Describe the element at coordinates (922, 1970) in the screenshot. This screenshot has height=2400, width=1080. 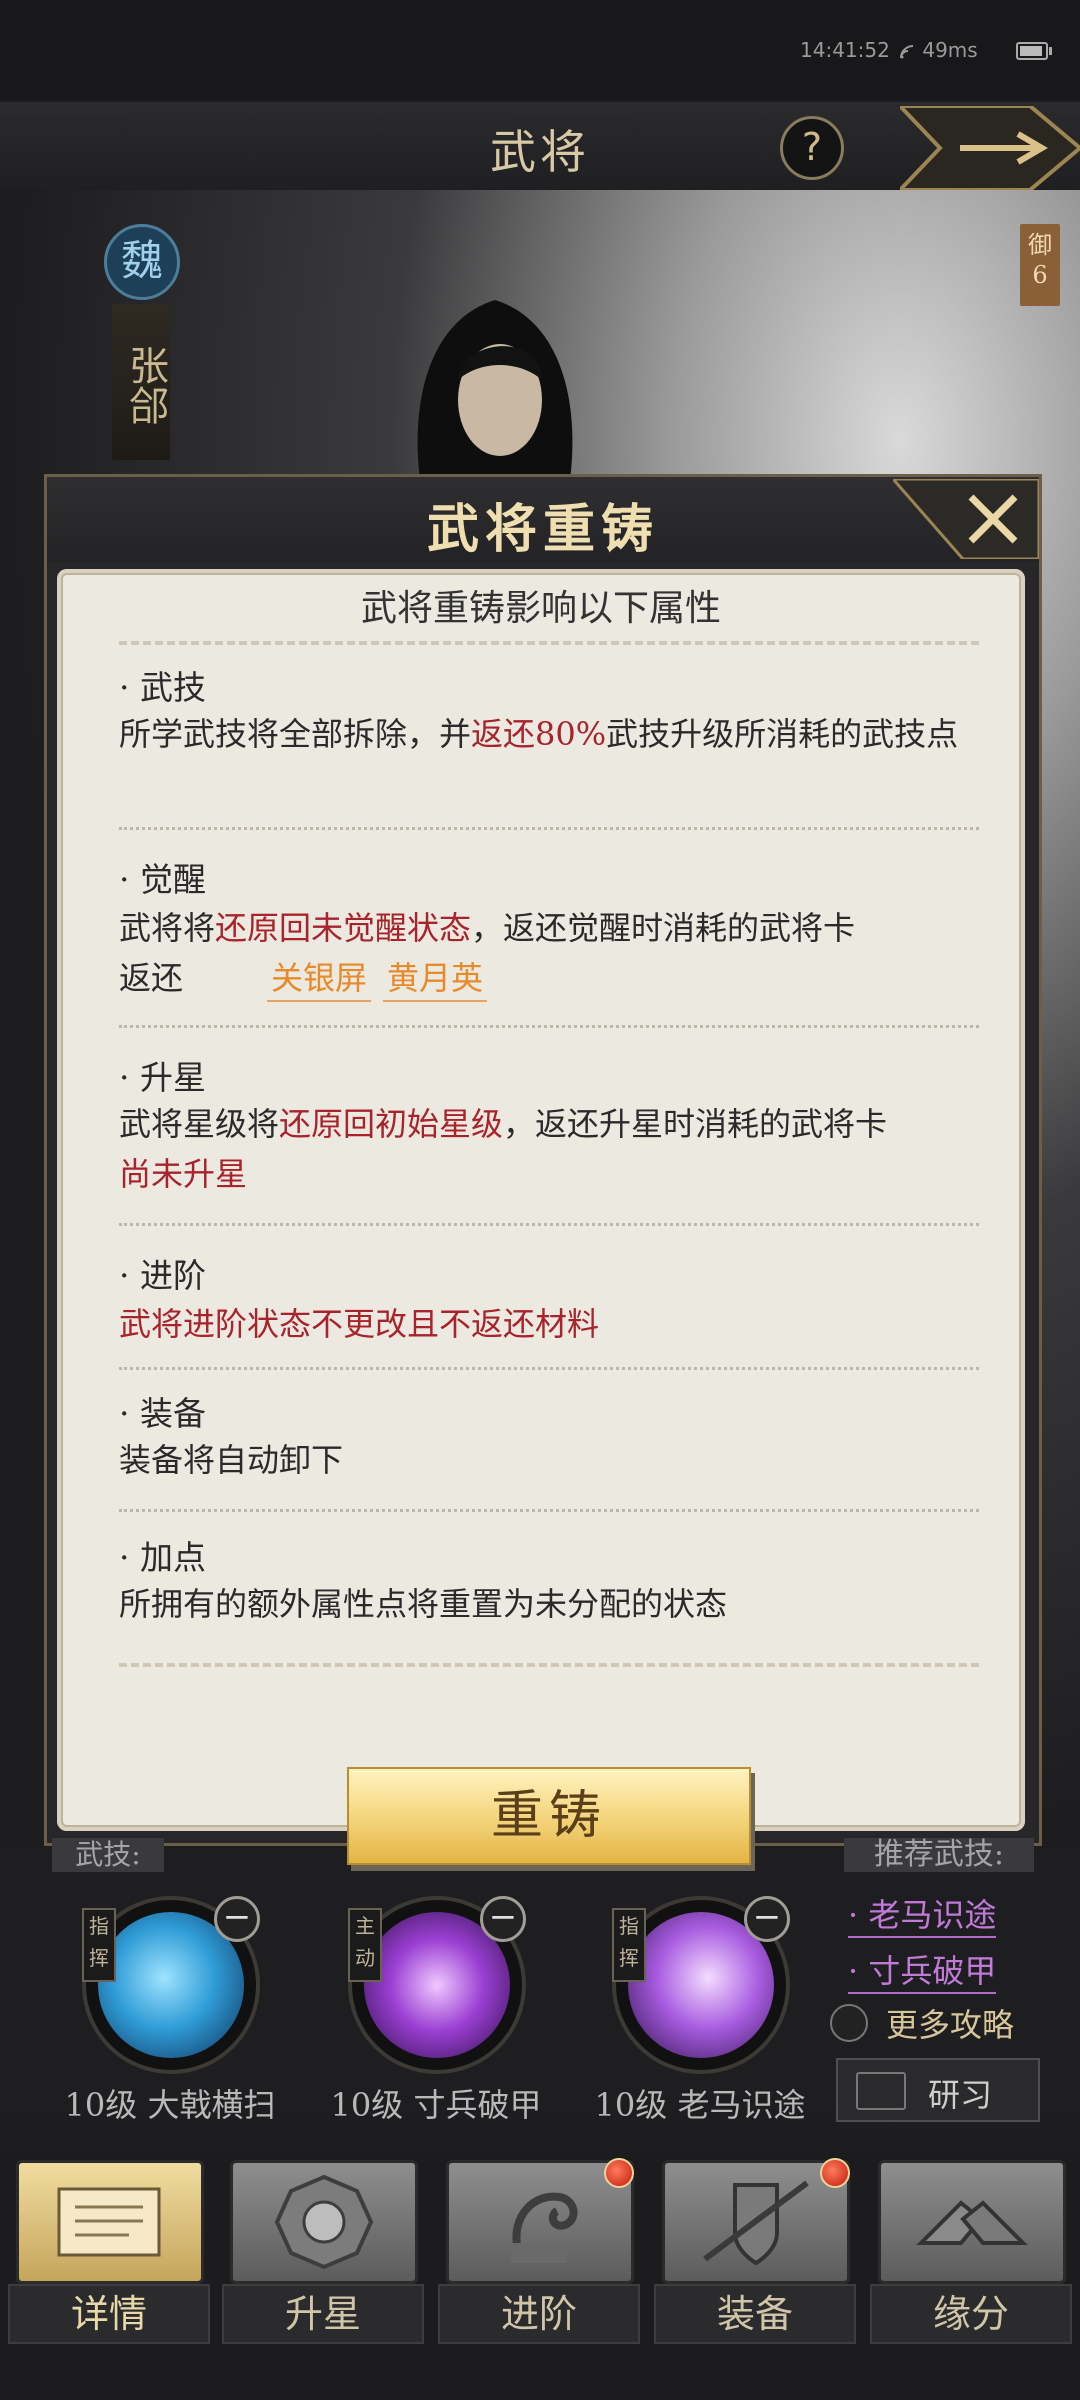
I see `recommended-skill-link: · 寸兵破甲` at that location.